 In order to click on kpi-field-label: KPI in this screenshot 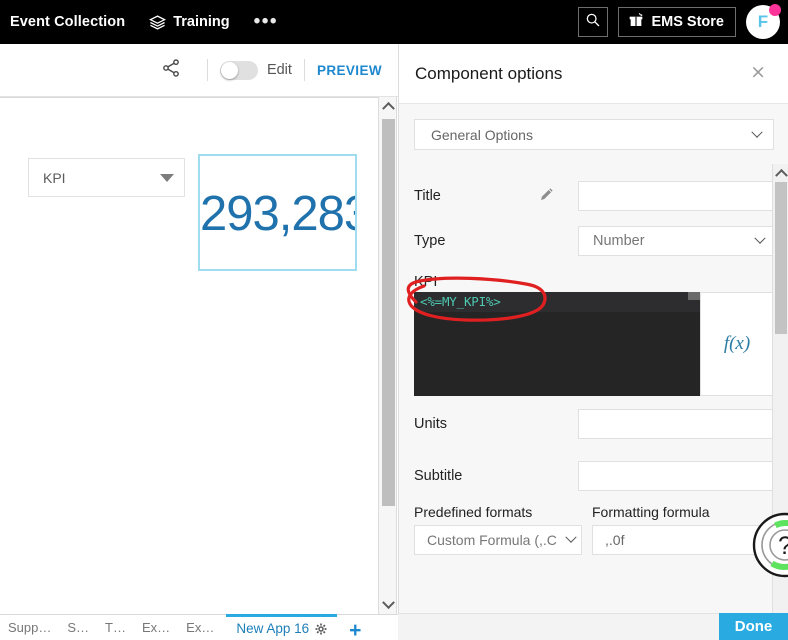, I will do `click(426, 282)`.